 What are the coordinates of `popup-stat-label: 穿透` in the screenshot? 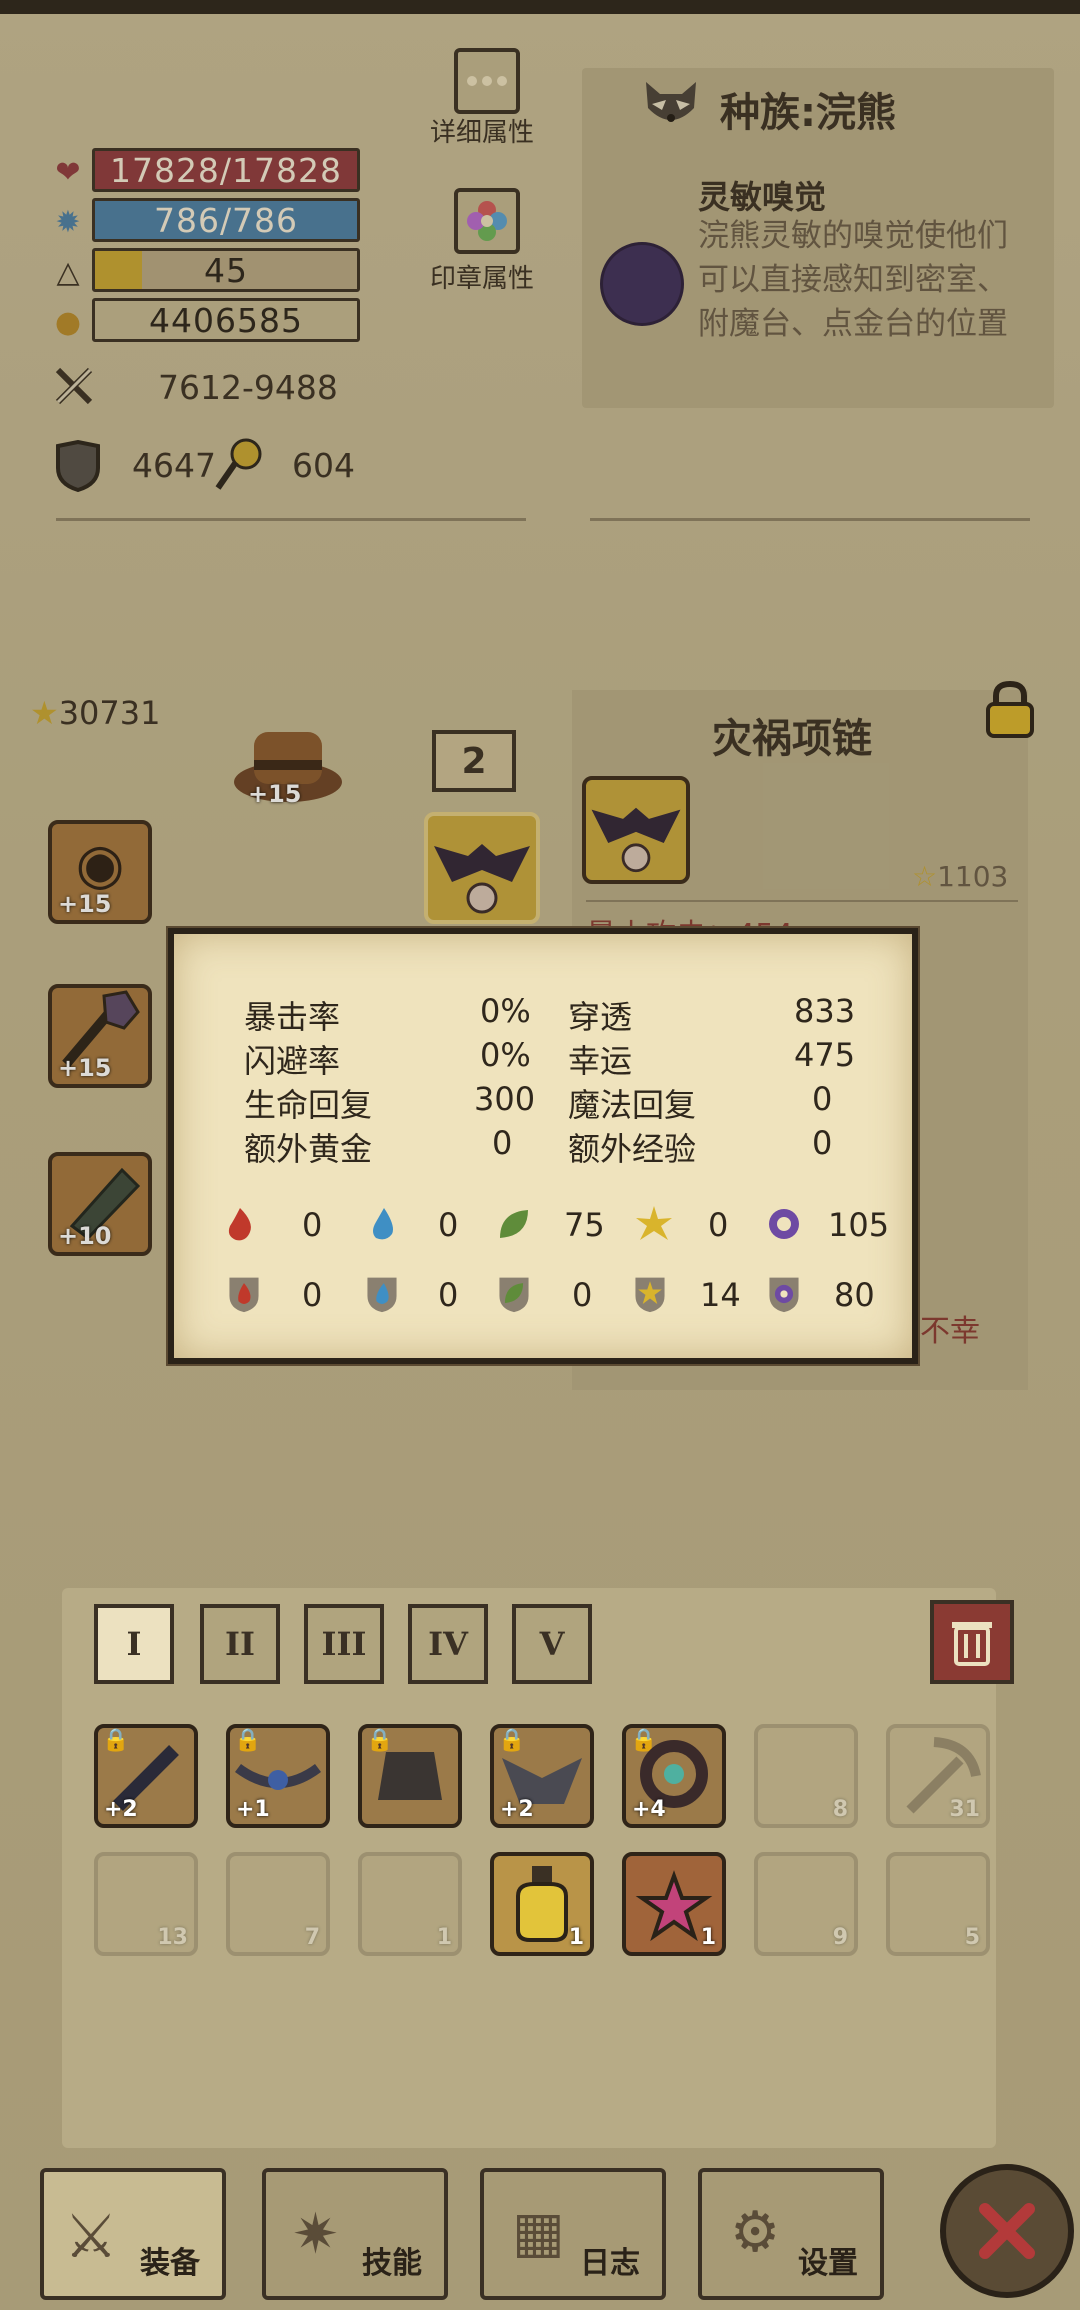 It's located at (600, 1017).